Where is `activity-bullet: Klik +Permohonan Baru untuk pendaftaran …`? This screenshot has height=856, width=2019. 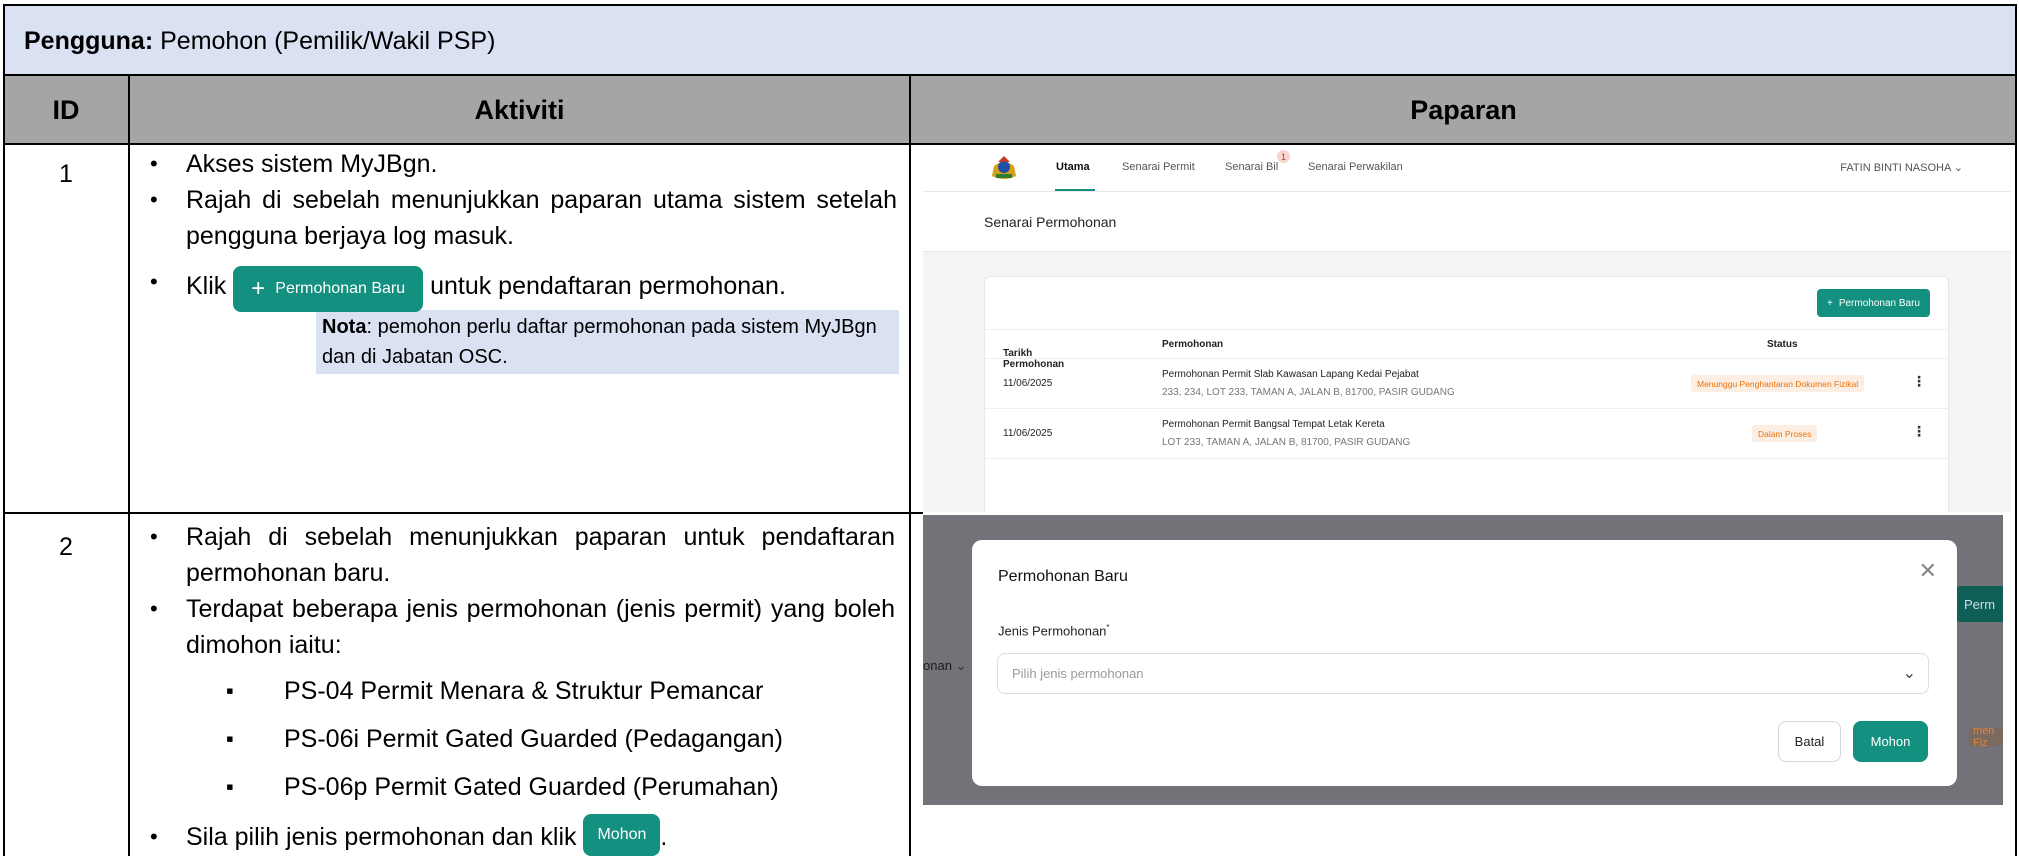
activity-bullet: Klik +Permohonan Baru untuk pendaftaran … is located at coordinates (519, 288).